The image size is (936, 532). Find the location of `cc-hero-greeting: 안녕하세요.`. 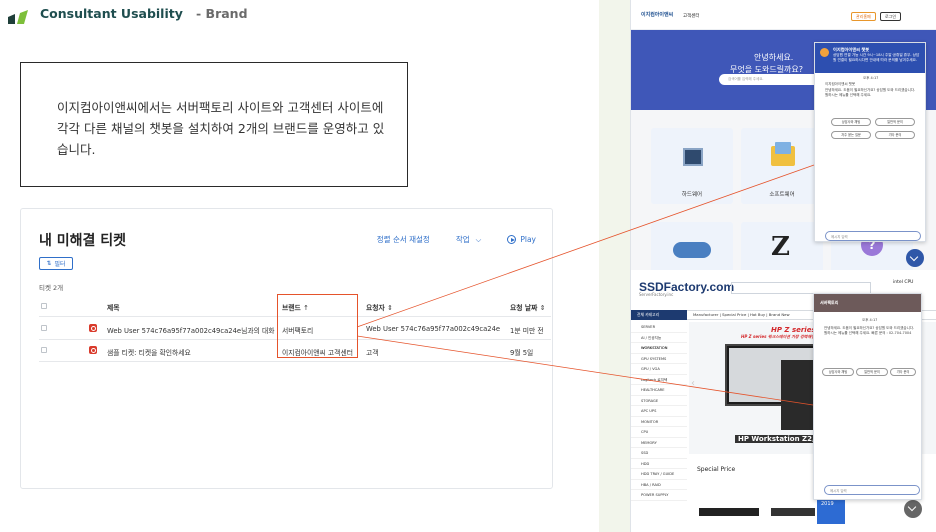

cc-hero-greeting: 안녕하세요. is located at coordinates (774, 57).